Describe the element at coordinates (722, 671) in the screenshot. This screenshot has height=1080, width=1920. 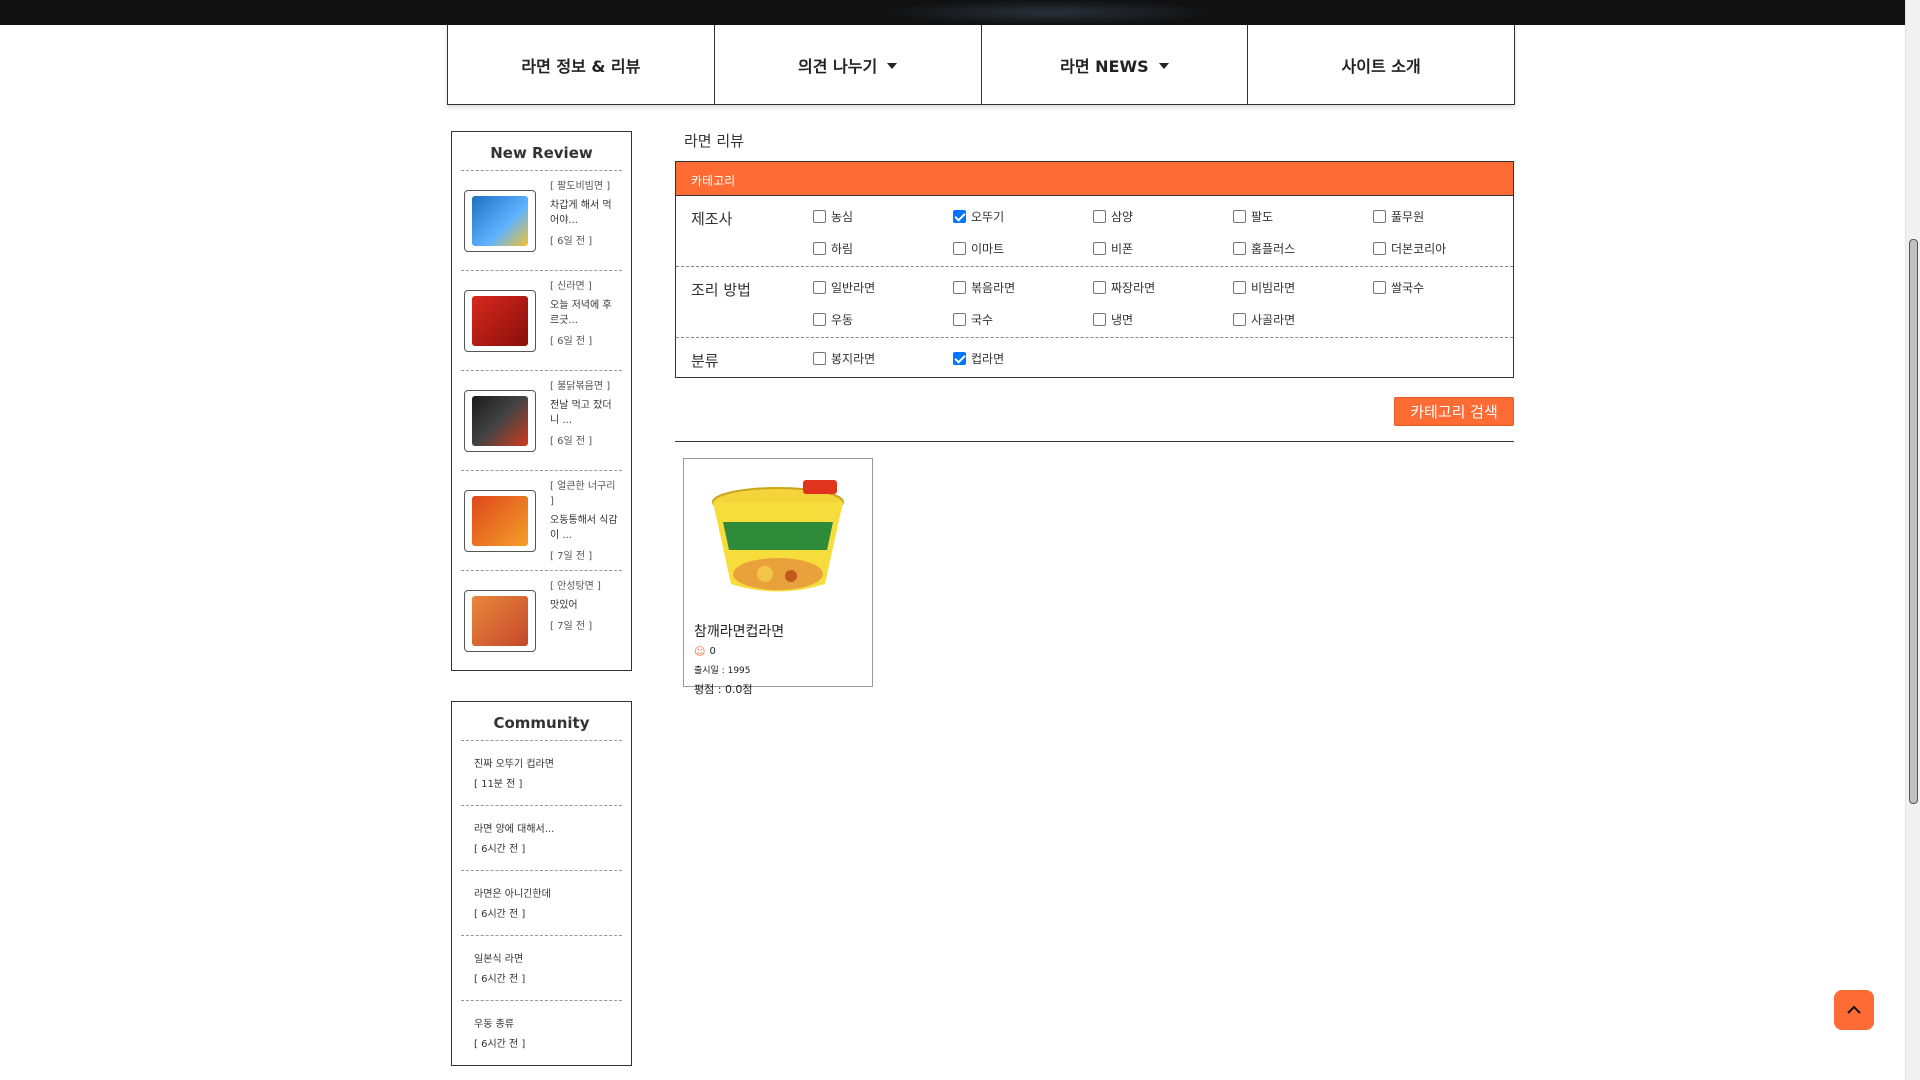
I see `product-release: 출시일 : 1995` at that location.